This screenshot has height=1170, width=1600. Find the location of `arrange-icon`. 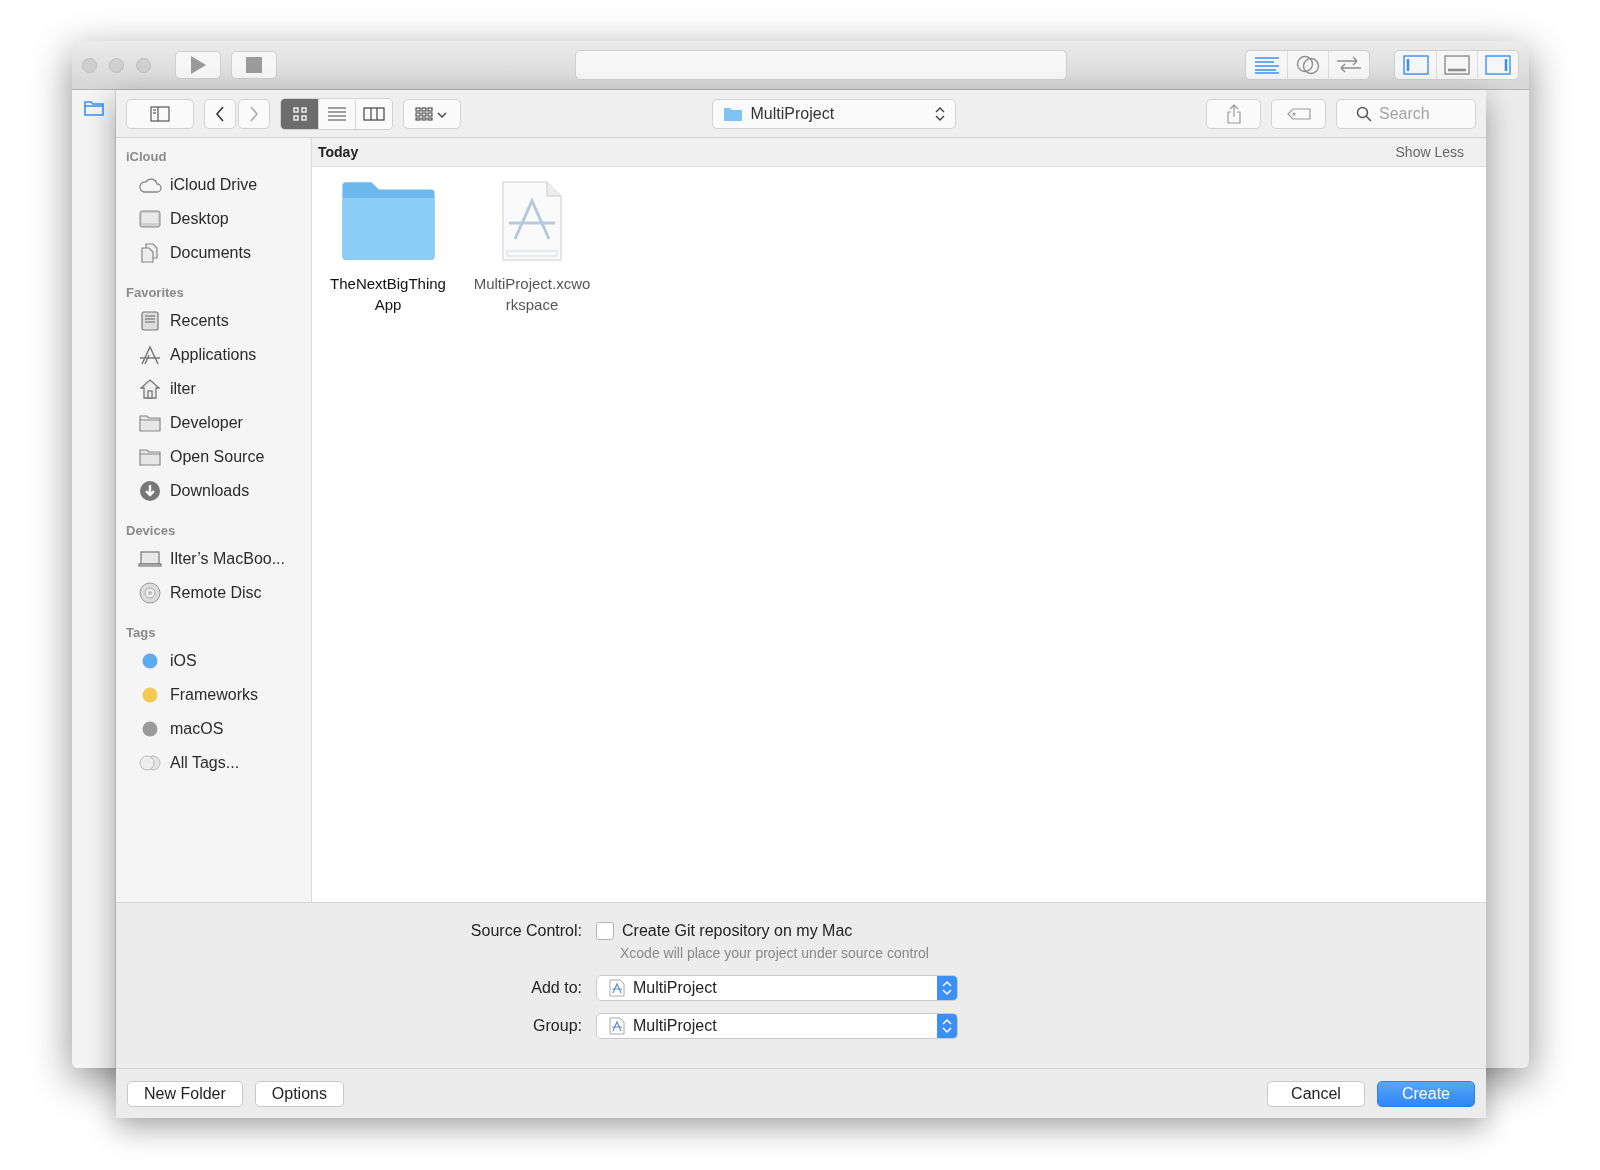

arrange-icon is located at coordinates (432, 113).